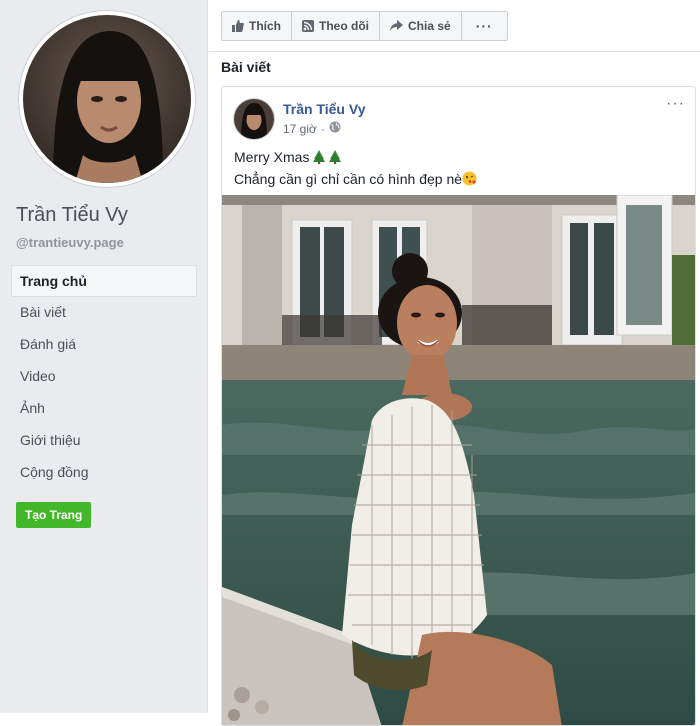 This screenshot has width=700, height=726. I want to click on share-button: Chia sẻ, so click(421, 26).